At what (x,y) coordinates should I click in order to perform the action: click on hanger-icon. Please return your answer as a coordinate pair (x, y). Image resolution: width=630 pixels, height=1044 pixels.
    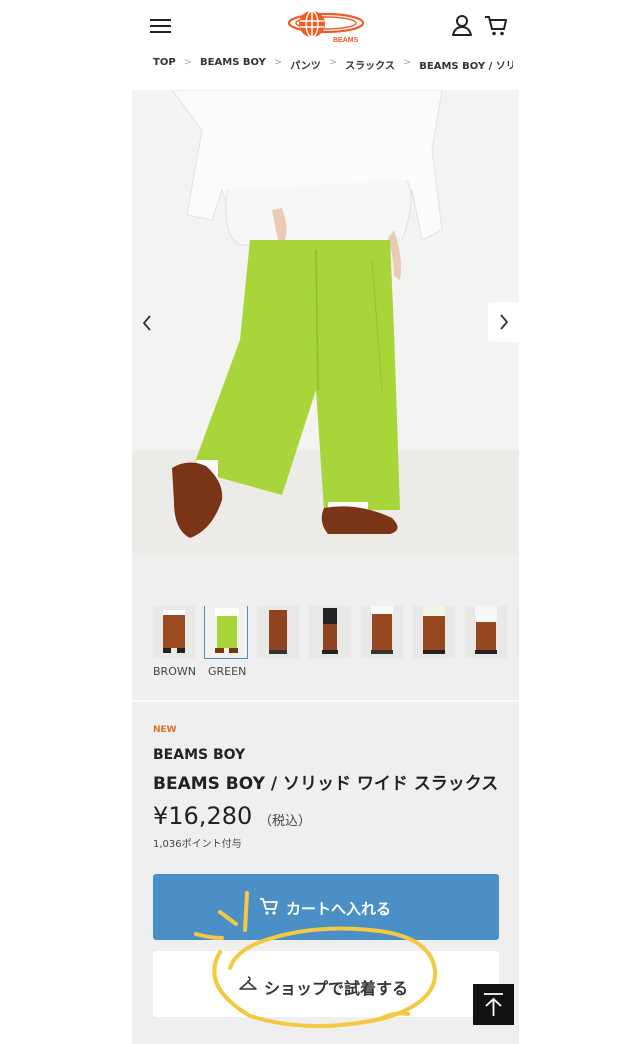
    Looking at the image, I should click on (248, 984).